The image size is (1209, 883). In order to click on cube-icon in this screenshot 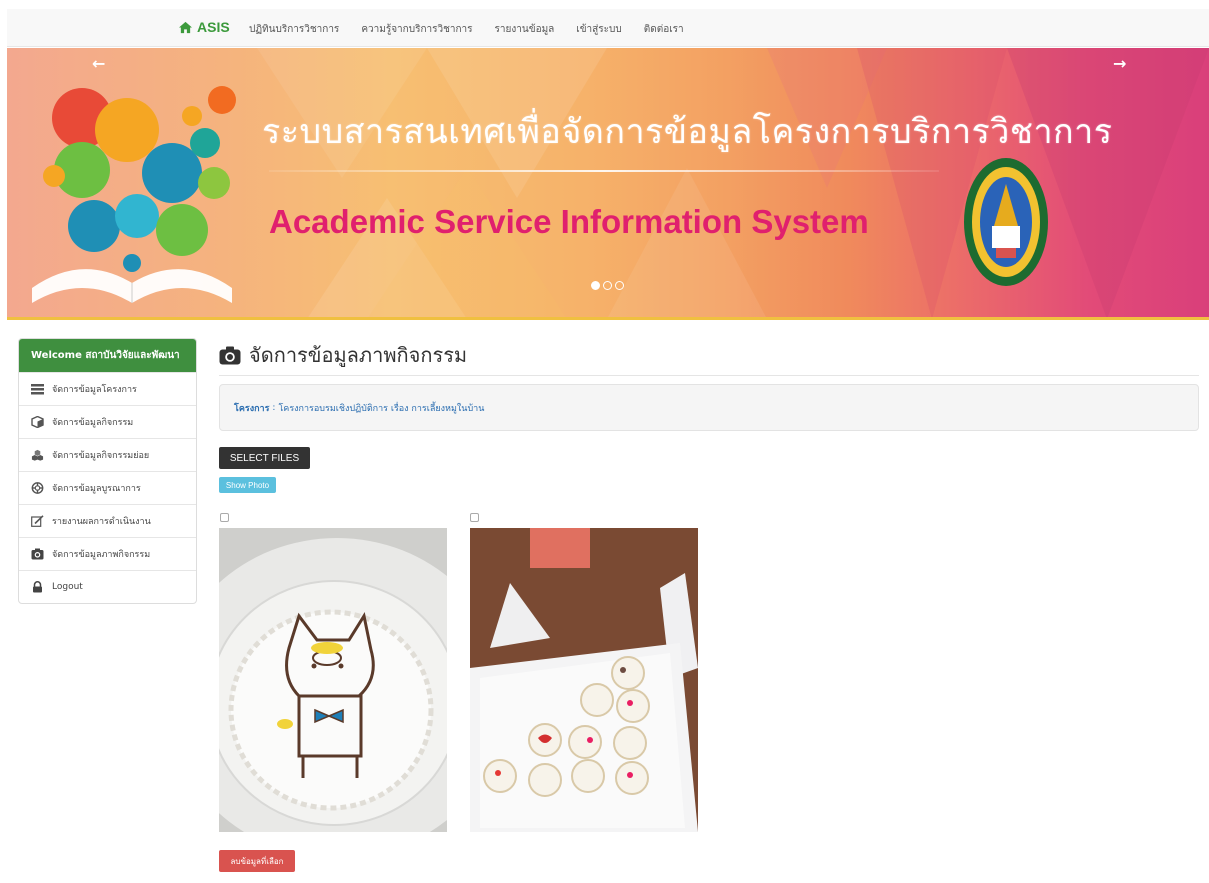, I will do `click(37, 422)`.